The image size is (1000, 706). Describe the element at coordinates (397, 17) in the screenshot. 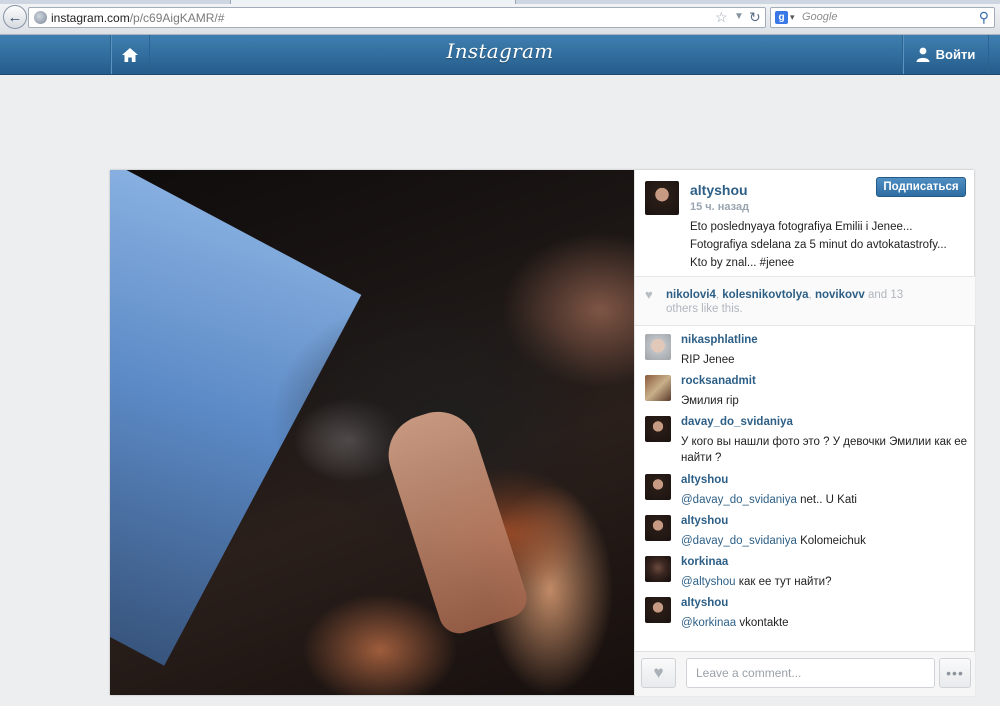

I see `address-bar: instagram.com/p/c69AigKAMR/# ☆ ▼ ↻` at that location.